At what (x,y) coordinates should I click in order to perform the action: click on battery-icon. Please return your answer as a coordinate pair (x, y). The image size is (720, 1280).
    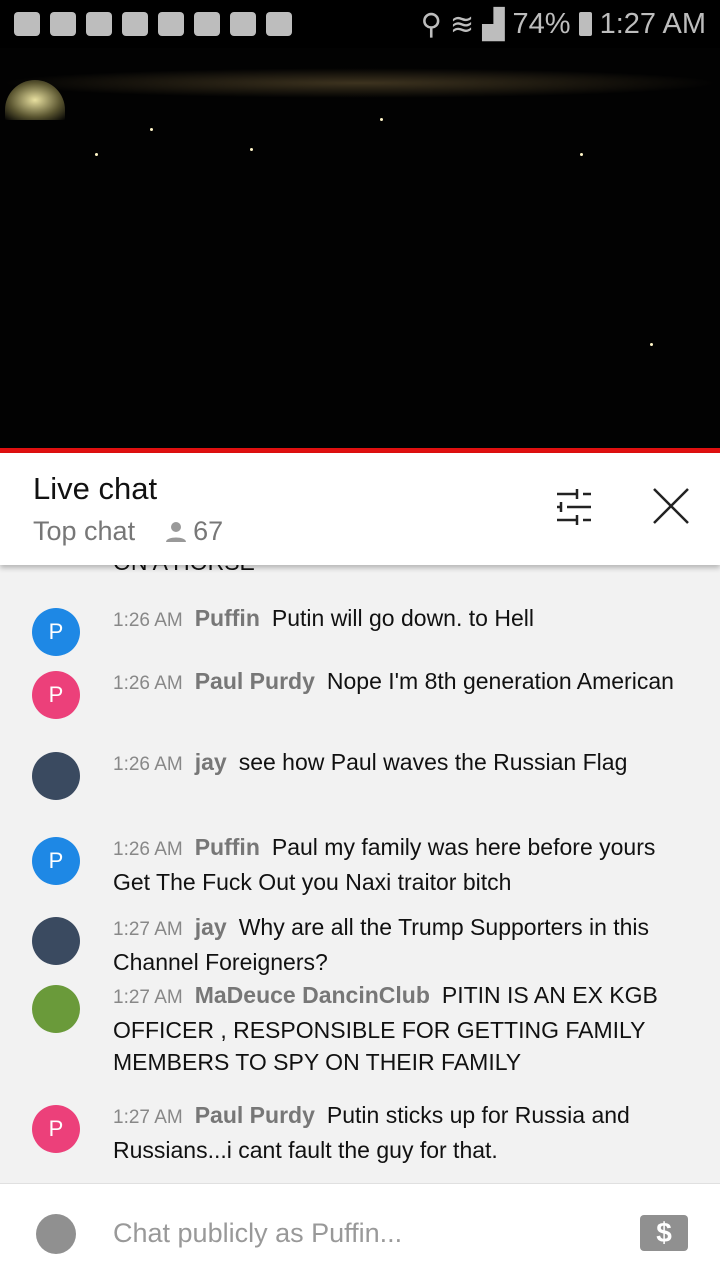
    Looking at the image, I should click on (585, 24).